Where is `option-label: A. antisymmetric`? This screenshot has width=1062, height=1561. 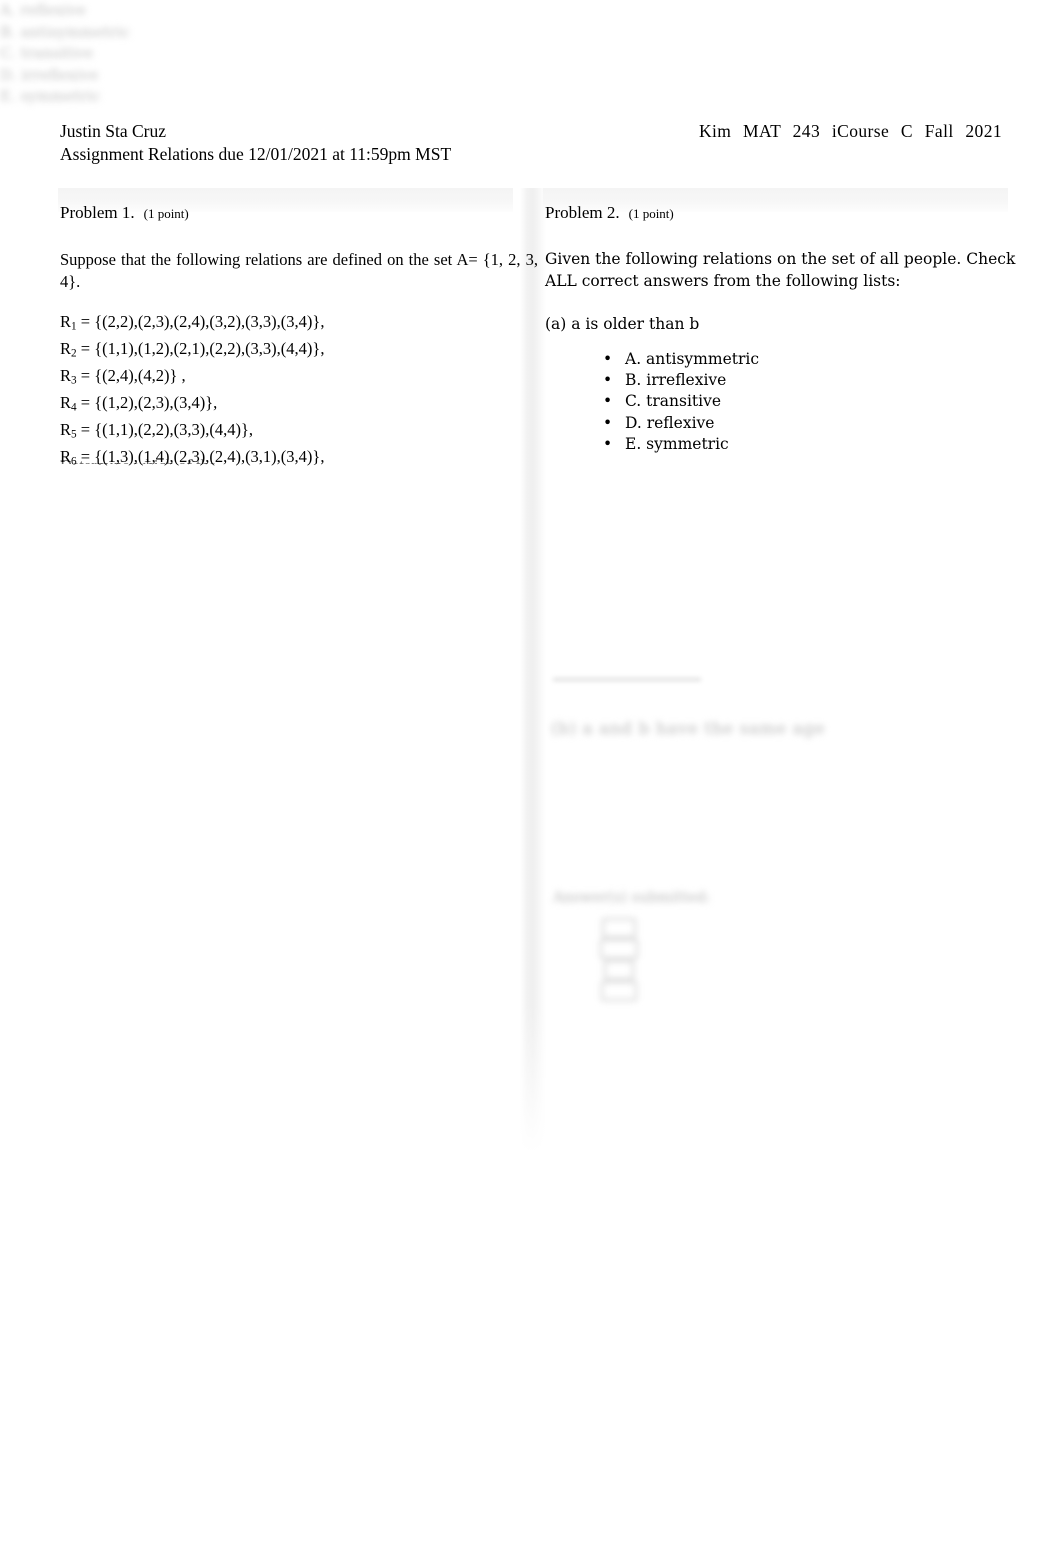 option-label: A. antisymmetric is located at coordinates (692, 359).